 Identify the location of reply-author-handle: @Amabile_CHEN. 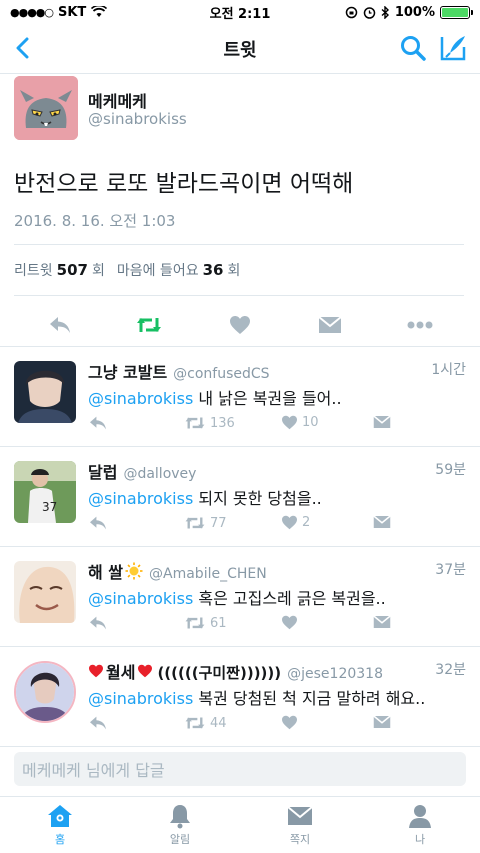
(208, 574).